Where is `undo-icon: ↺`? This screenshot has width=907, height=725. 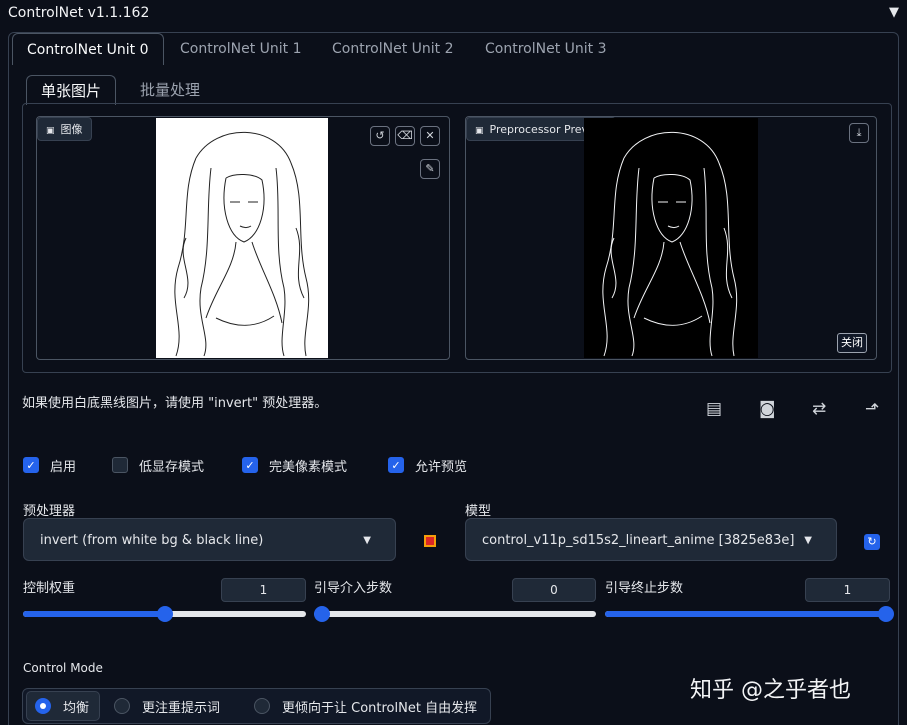
undo-icon: ↺ is located at coordinates (380, 136).